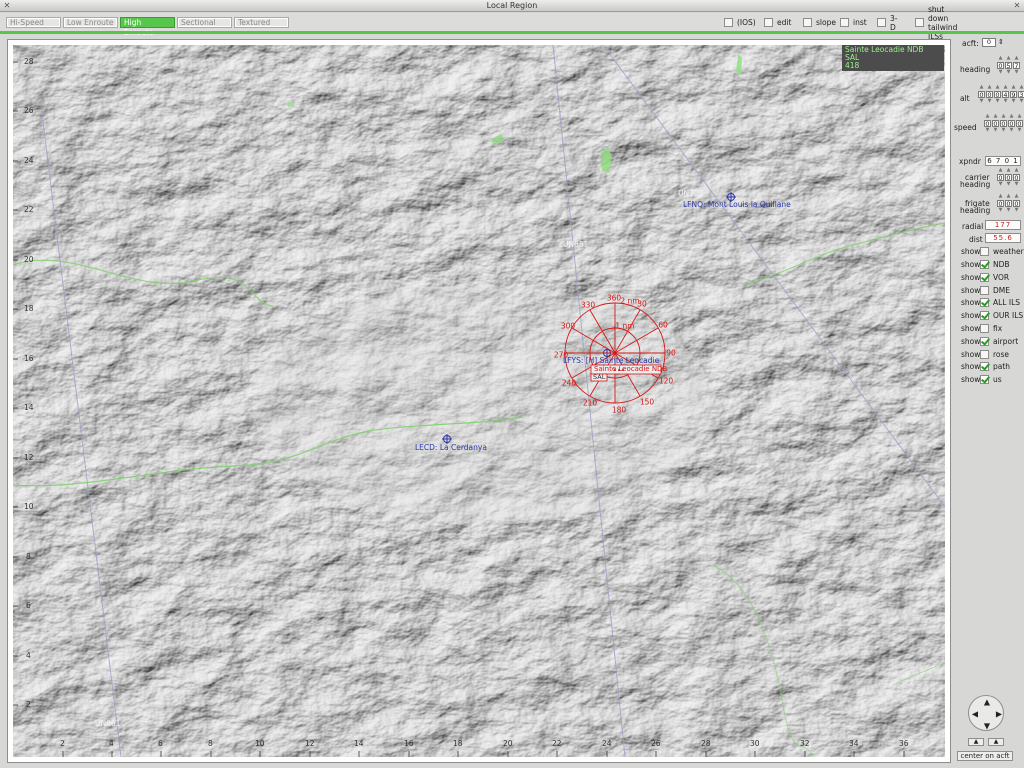  I want to click on tab-high-enroute: High Enroute, so click(147, 27).